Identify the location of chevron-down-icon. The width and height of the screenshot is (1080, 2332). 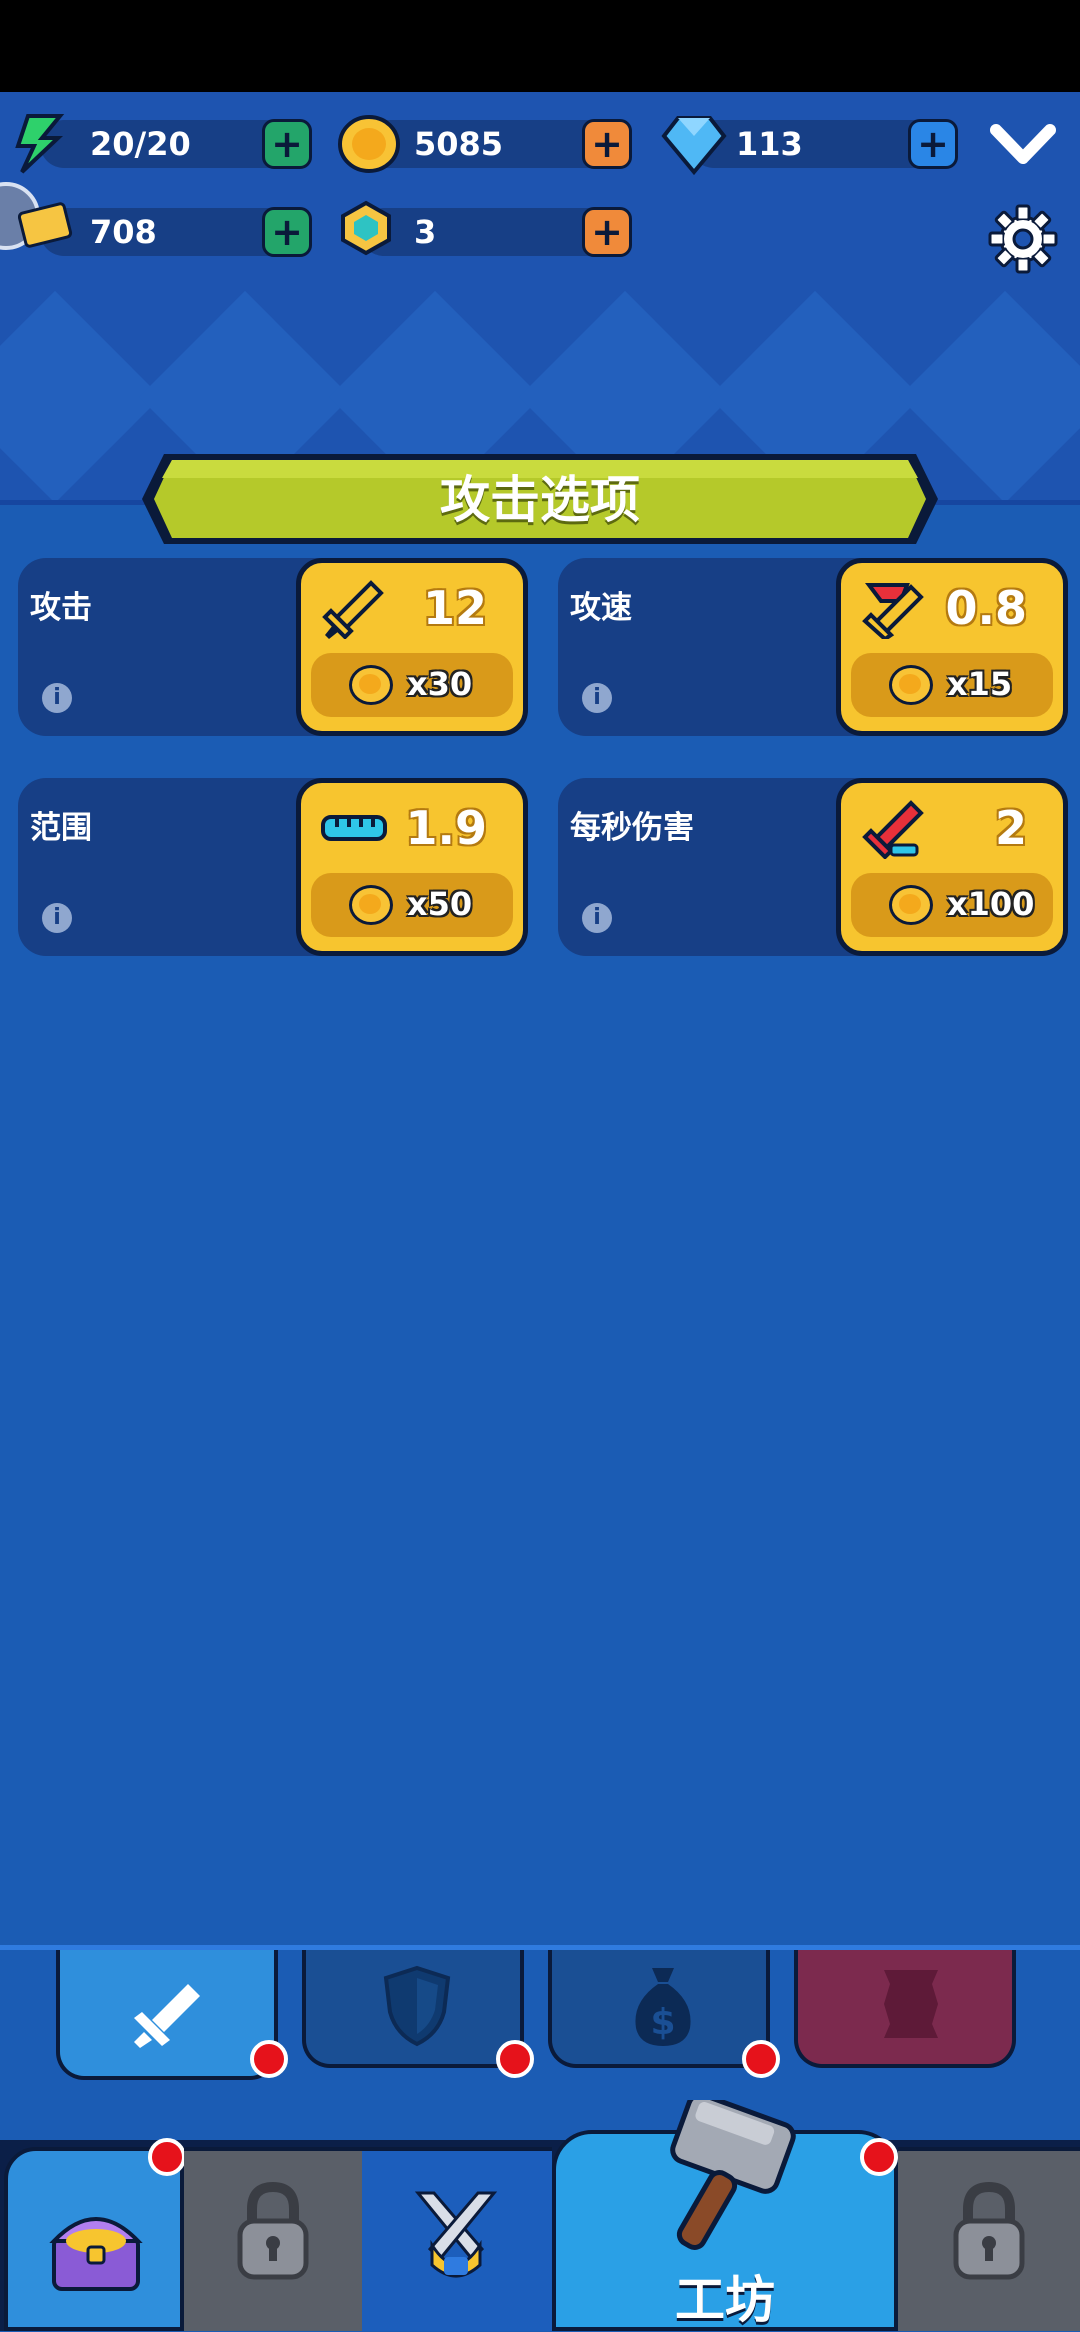
(1023, 145).